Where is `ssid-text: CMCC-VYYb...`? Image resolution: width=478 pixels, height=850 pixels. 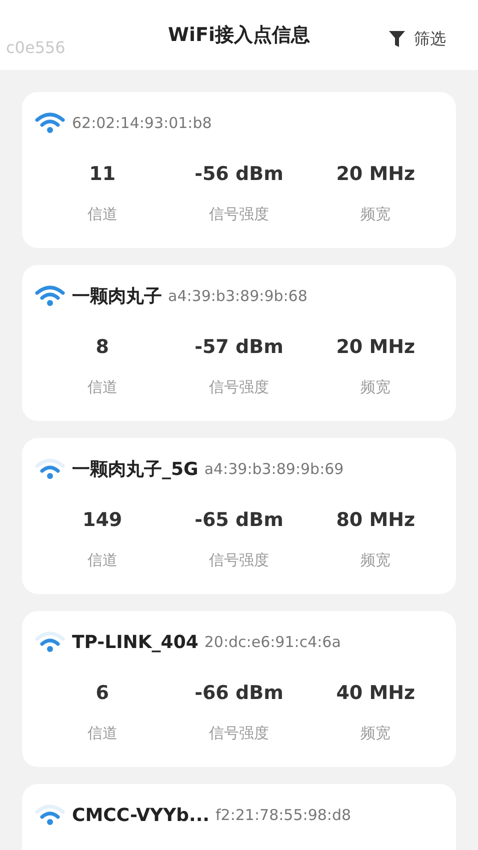
ssid-text: CMCC-VYYb... is located at coordinates (141, 816).